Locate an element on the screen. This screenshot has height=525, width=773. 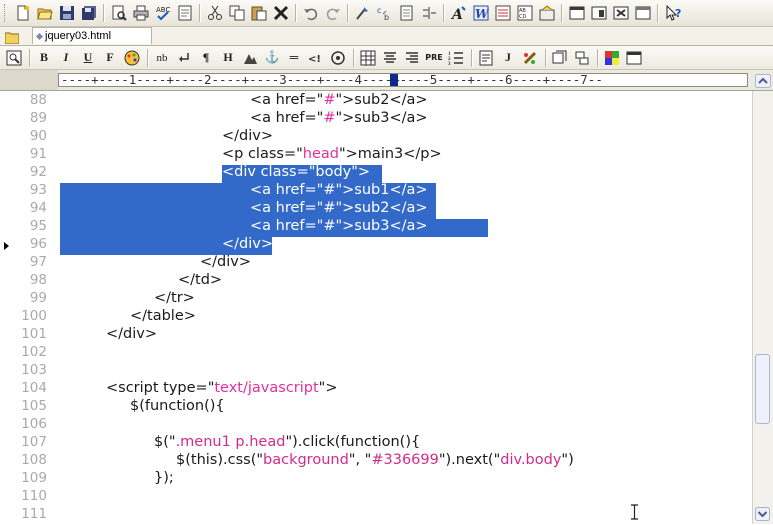
form-icon is located at coordinates (486, 58).